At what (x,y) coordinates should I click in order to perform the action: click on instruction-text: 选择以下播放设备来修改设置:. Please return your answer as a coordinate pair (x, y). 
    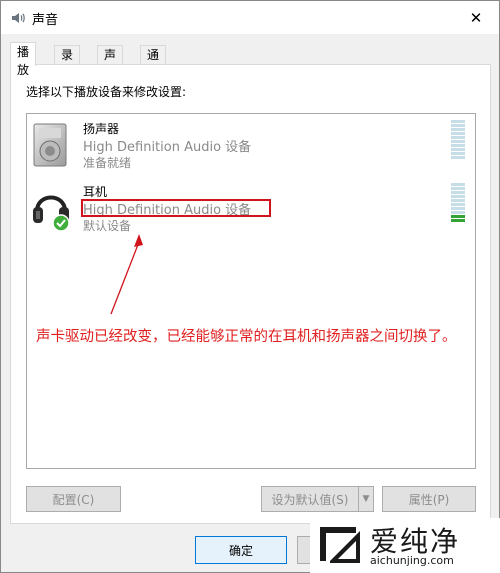
    Looking at the image, I should click on (106, 92).